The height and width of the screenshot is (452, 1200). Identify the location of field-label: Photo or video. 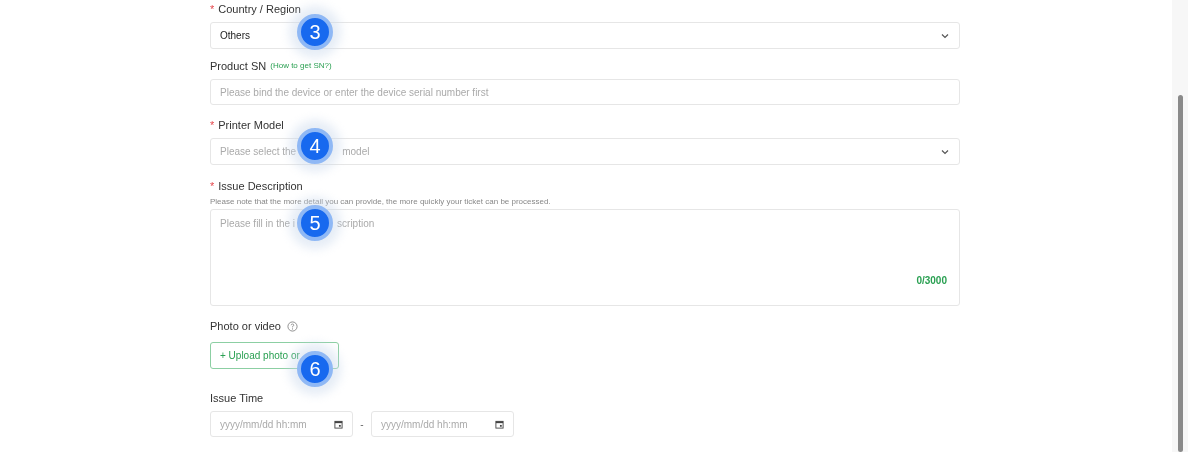
(245, 326).